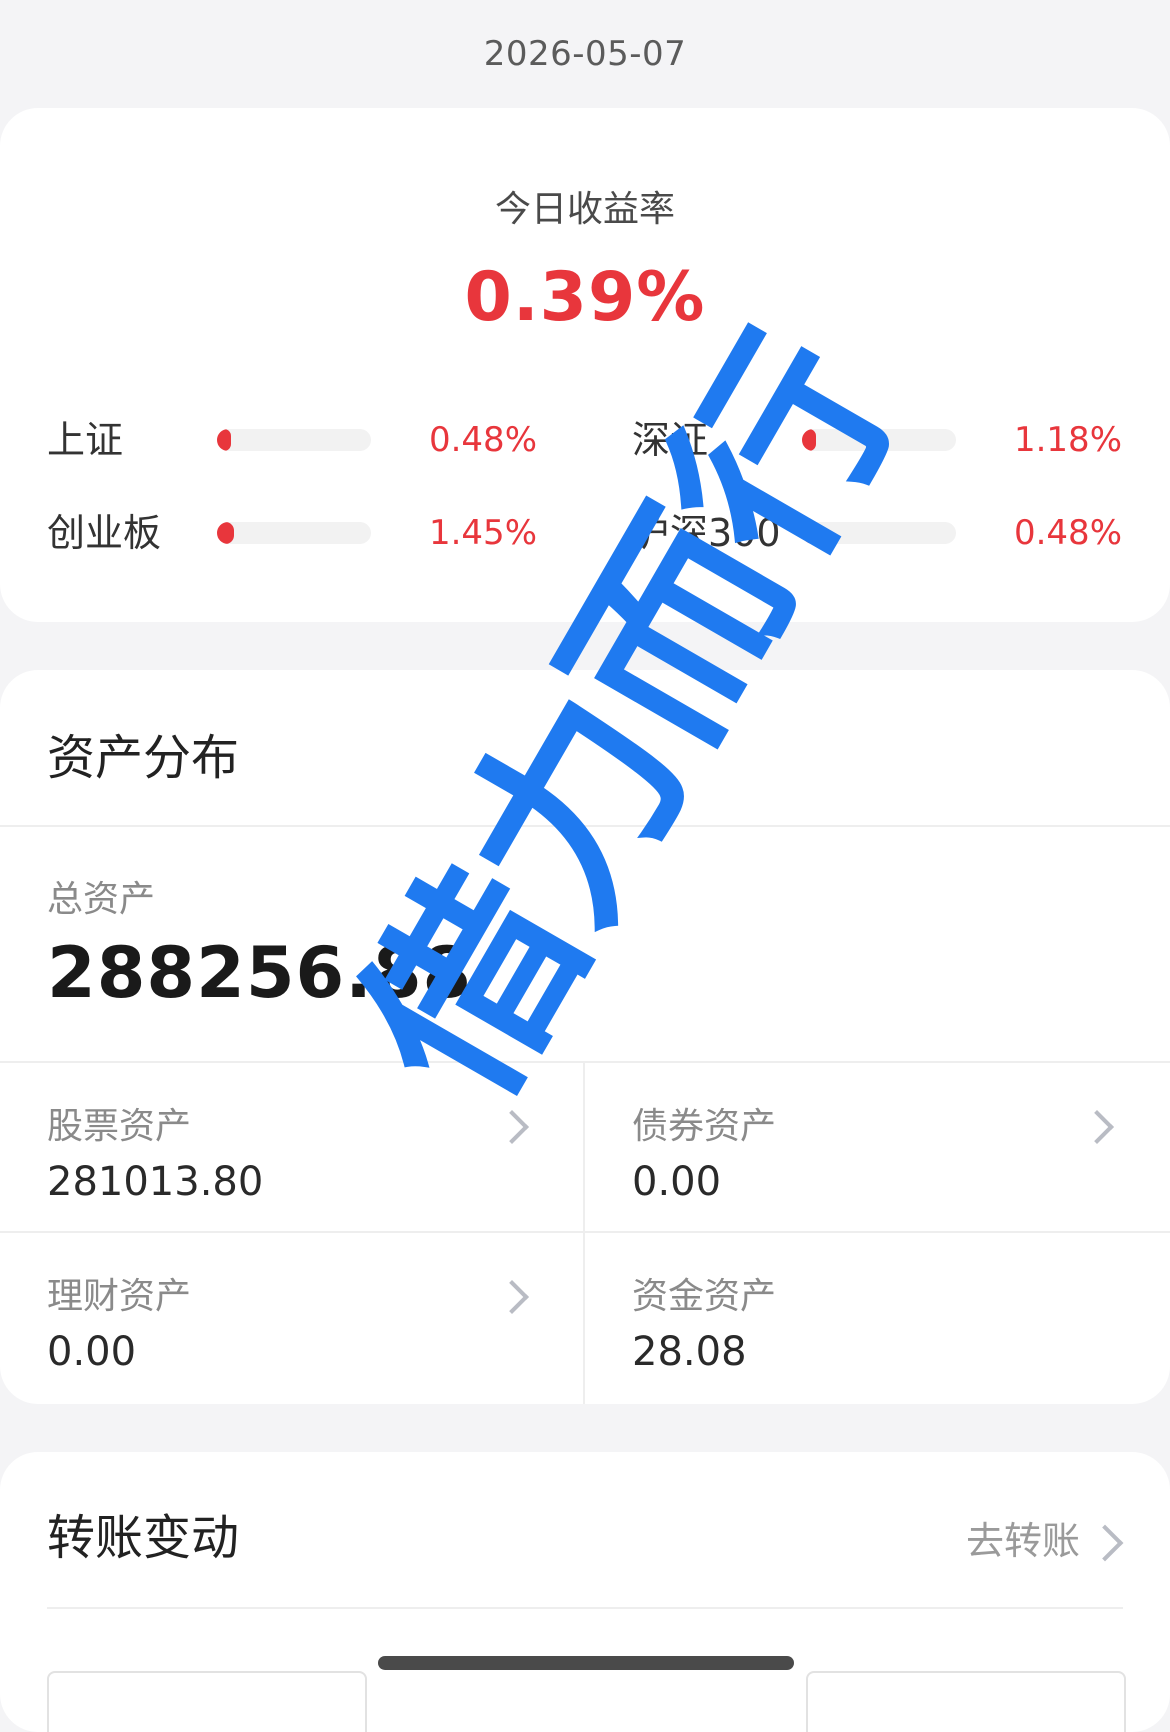  I want to click on bond-assets-cell: 债券资产 0.00, so click(877, 1148).